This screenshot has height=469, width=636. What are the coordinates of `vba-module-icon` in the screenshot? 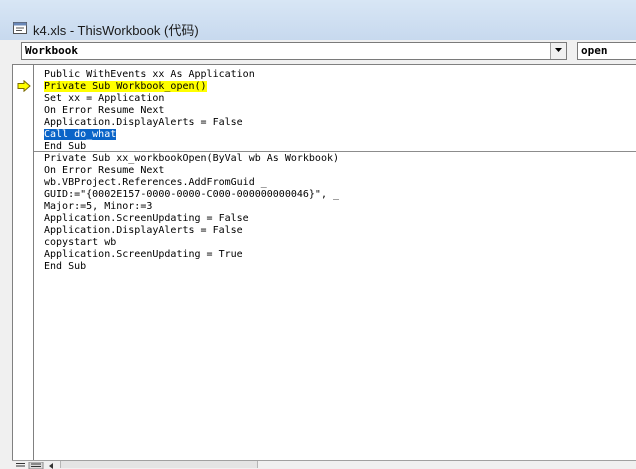 It's located at (20, 28).